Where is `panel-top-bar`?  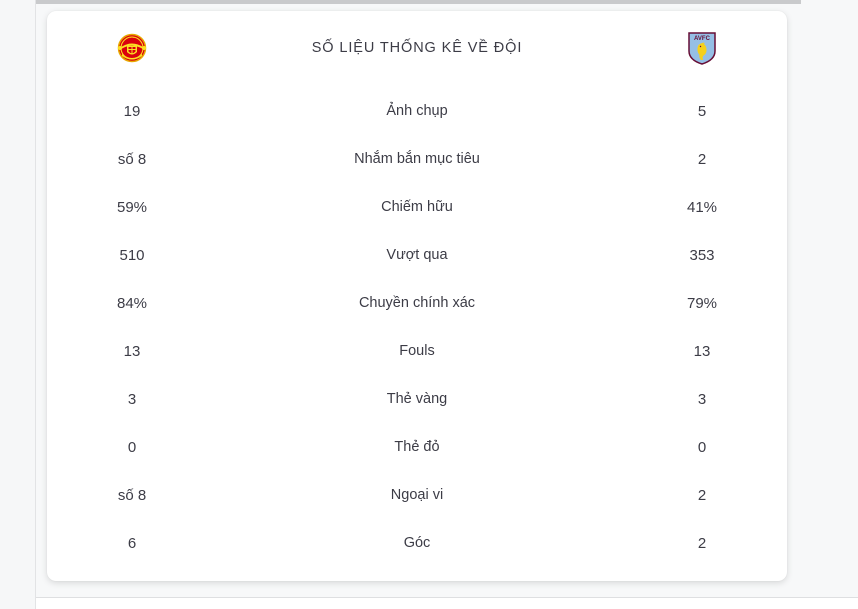
panel-top-bar is located at coordinates (418, 2).